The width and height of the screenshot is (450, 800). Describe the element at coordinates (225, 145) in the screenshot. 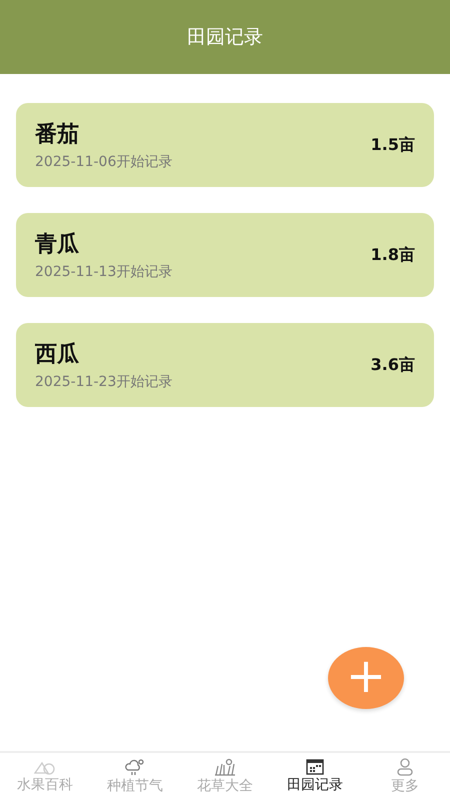

I see `record-card: 番茄 2025-11-06开始记录 1.5亩` at that location.